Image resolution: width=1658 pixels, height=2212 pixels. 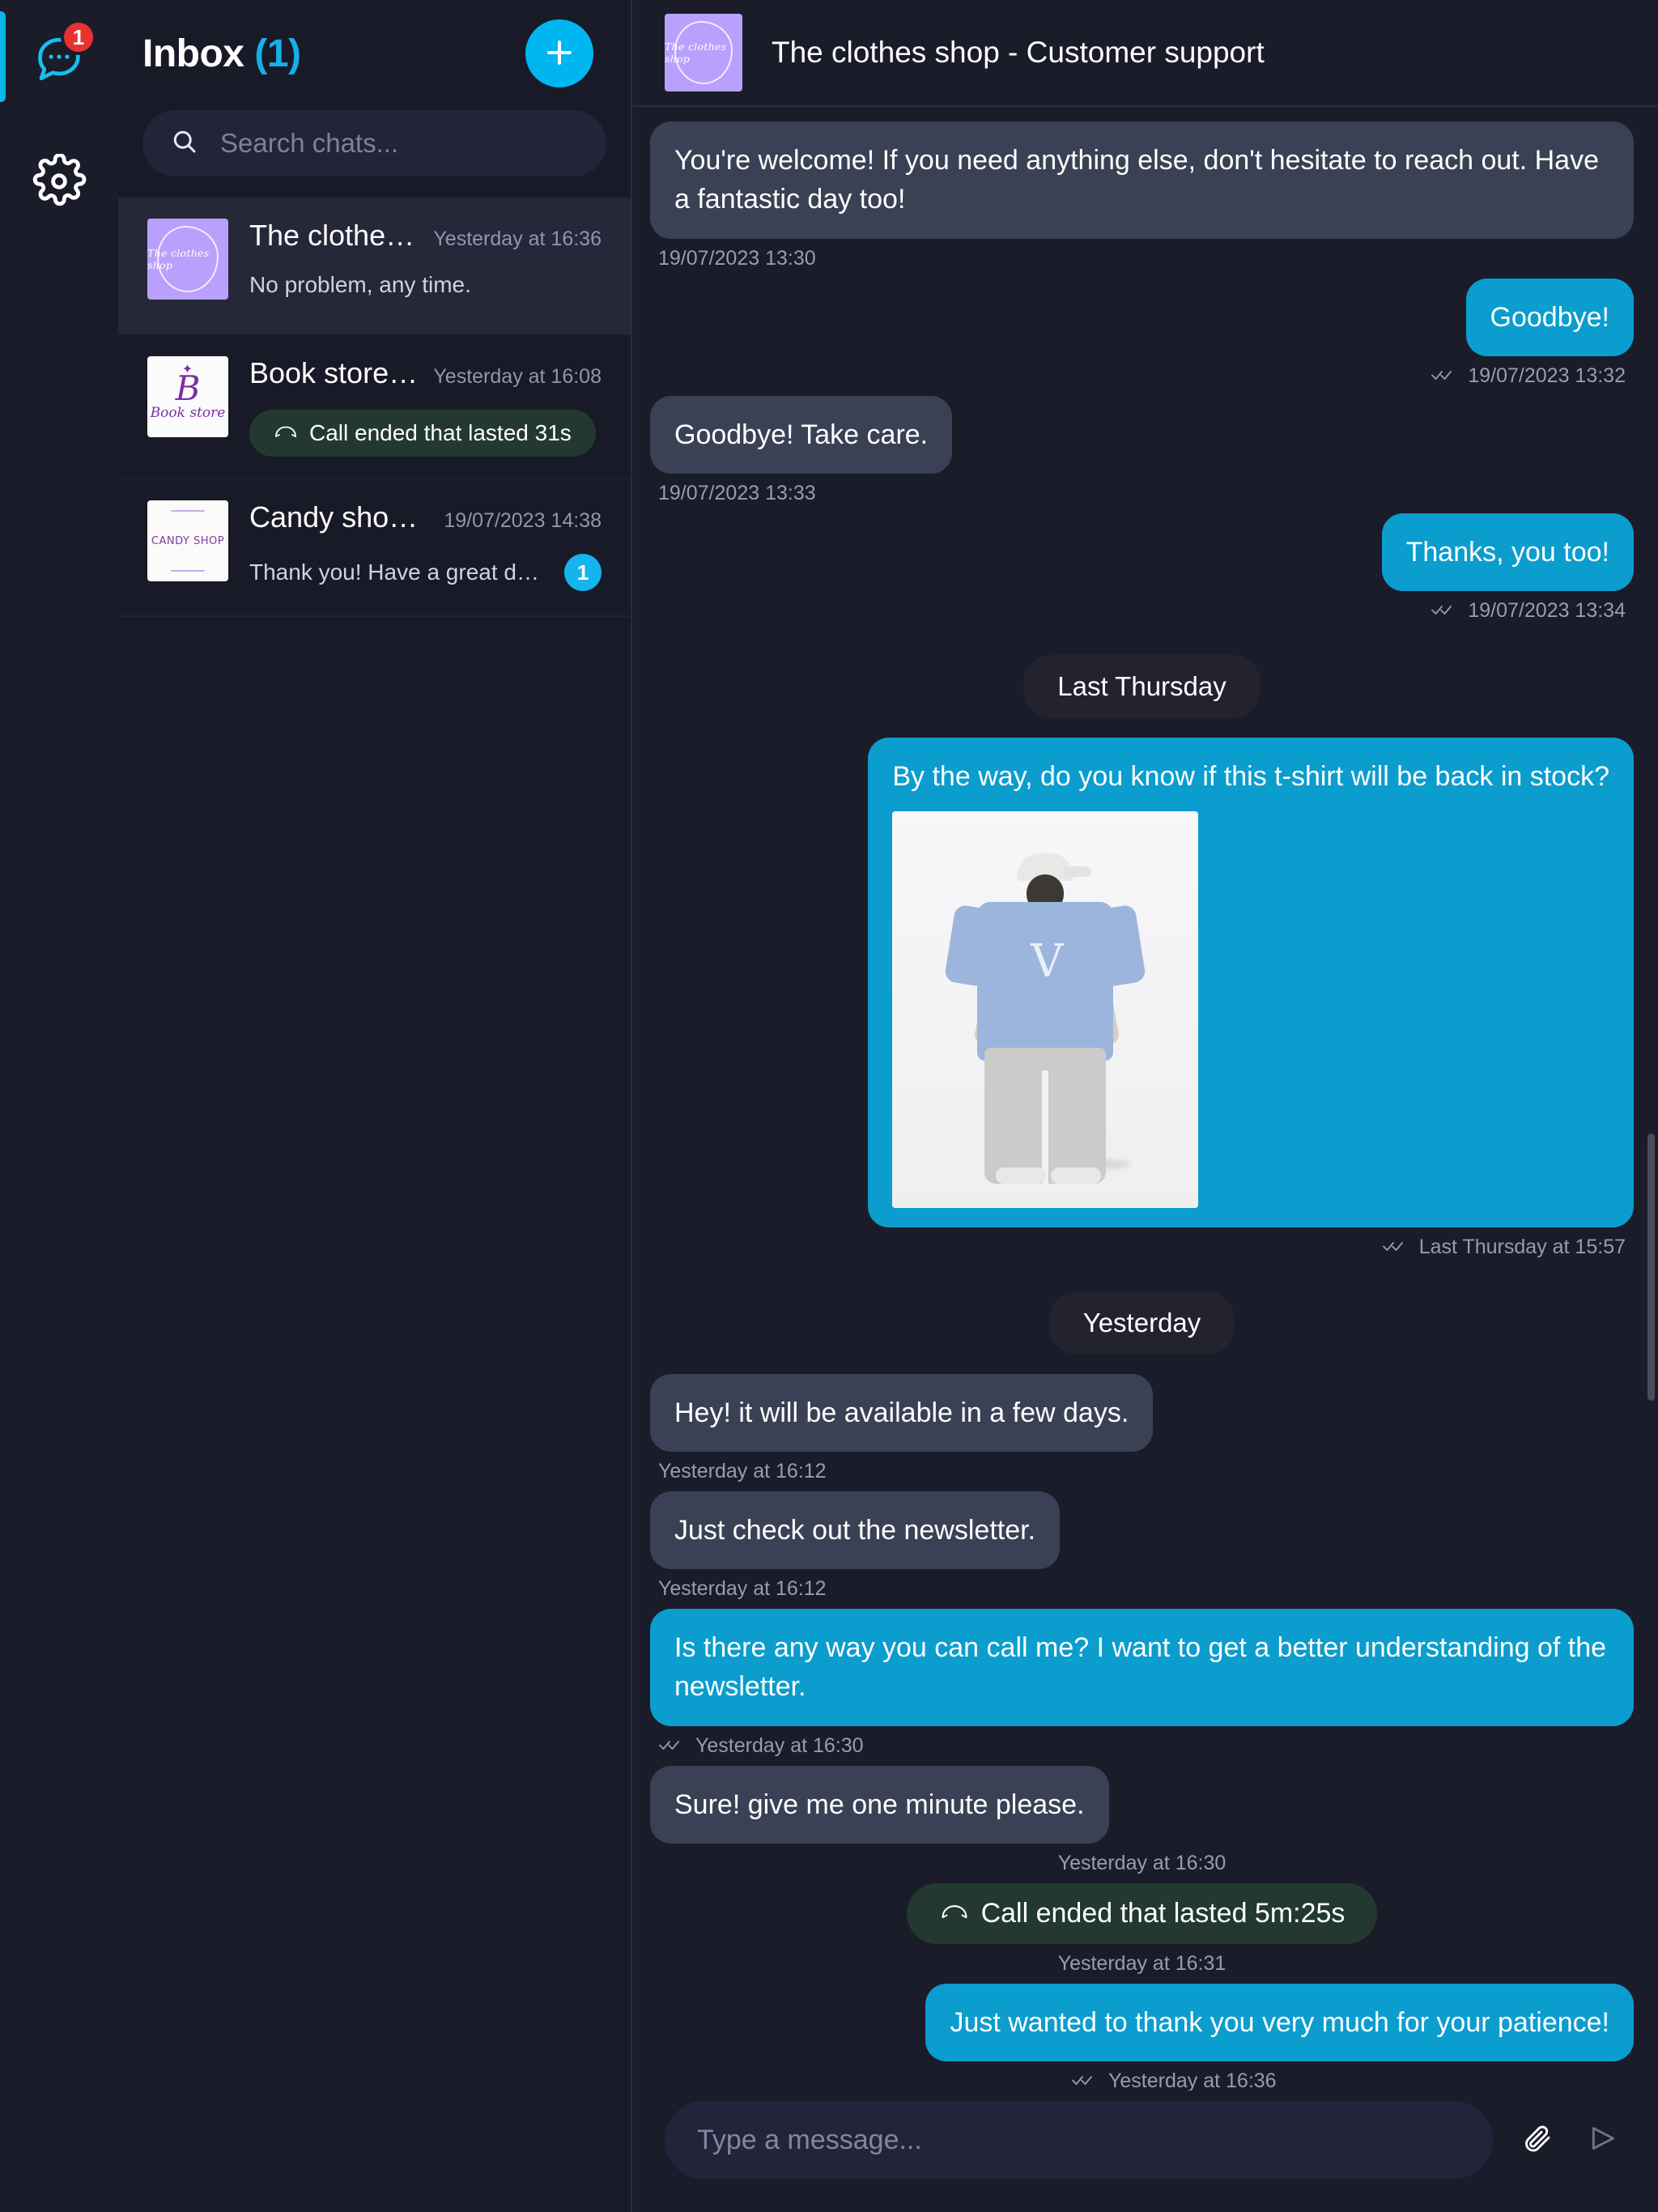 I want to click on photo-tshirt: V, so click(x=1045, y=981).